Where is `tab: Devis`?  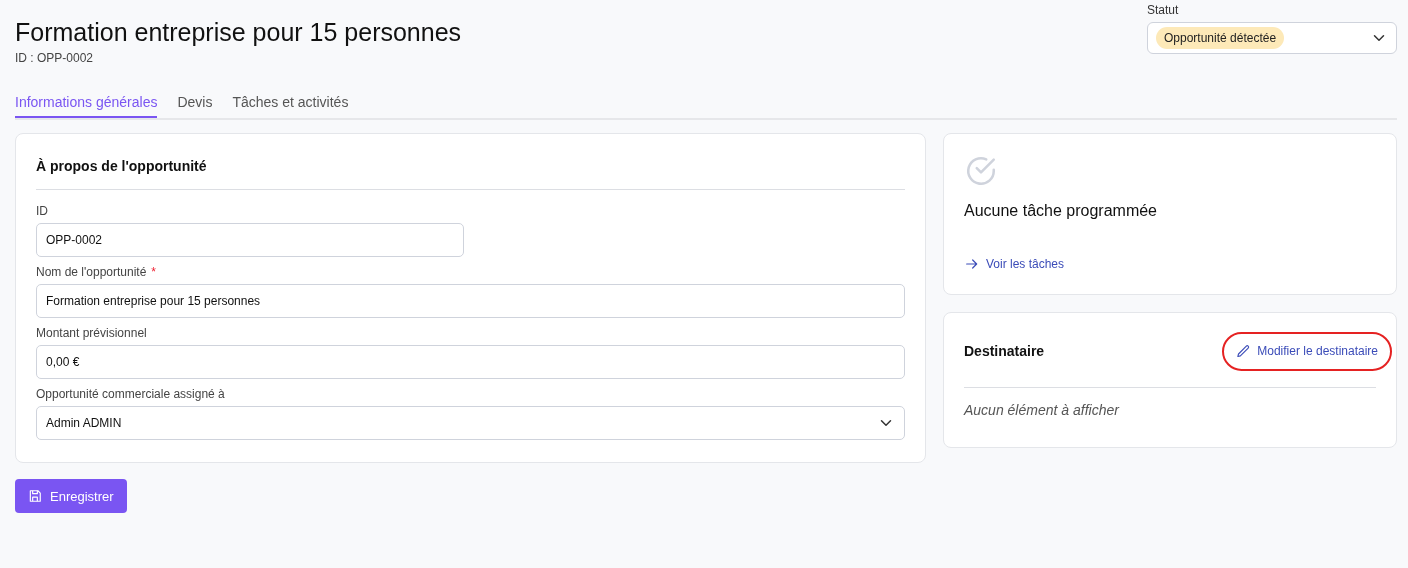 tab: Devis is located at coordinates (195, 103).